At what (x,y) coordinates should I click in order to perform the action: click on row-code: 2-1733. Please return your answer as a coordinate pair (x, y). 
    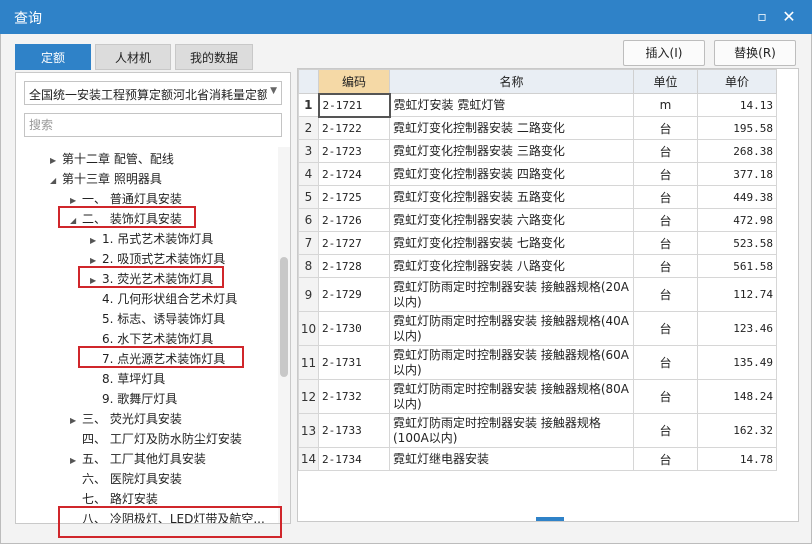
    Looking at the image, I should click on (354, 430).